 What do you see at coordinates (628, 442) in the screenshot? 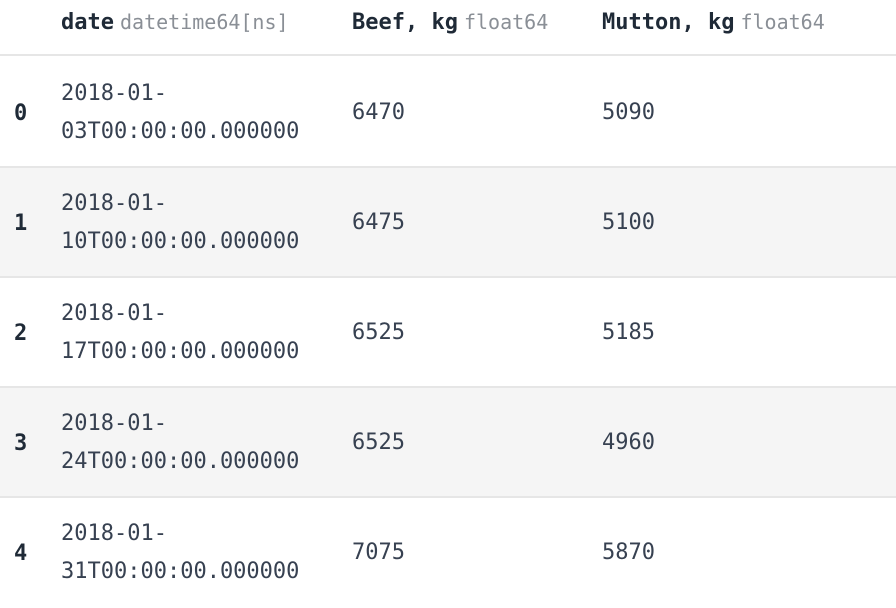
I see `mutton-cell: 4960` at bounding box center [628, 442].